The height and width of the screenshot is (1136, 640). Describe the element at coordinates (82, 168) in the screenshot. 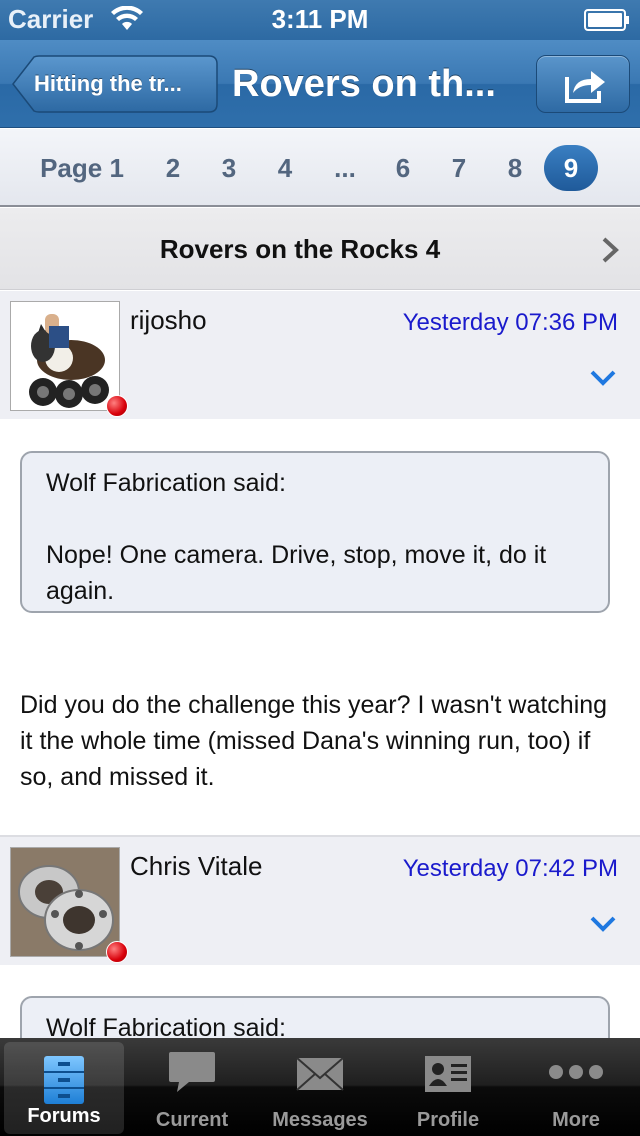

I see `page-link-1: Page 1` at that location.